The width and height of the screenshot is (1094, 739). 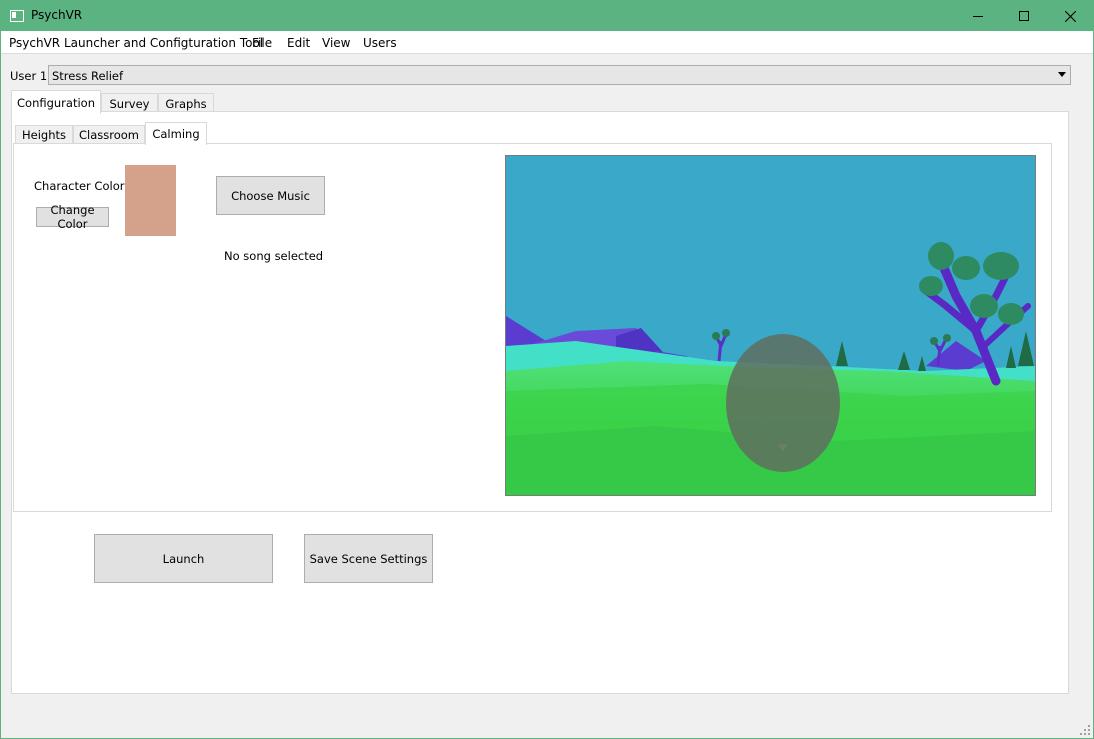 What do you see at coordinates (380, 43) in the screenshot?
I see `menu-users: Users` at bounding box center [380, 43].